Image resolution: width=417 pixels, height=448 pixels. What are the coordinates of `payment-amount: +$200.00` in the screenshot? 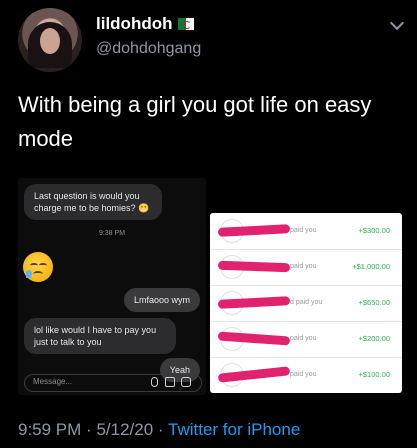 It's located at (374, 338).